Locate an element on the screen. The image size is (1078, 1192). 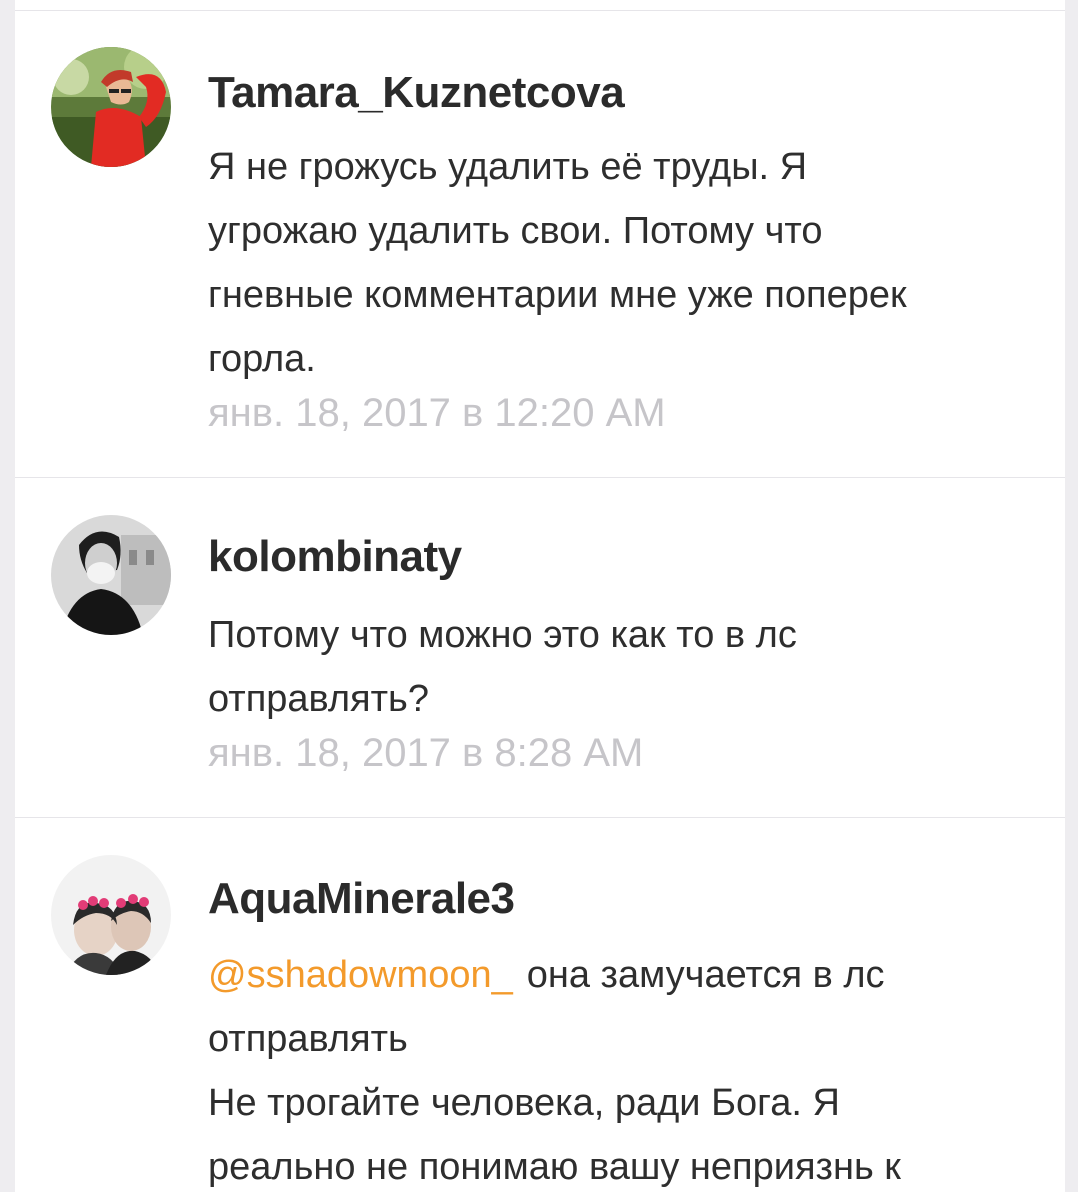
comment-line: отправлять is located at coordinates (308, 1039).